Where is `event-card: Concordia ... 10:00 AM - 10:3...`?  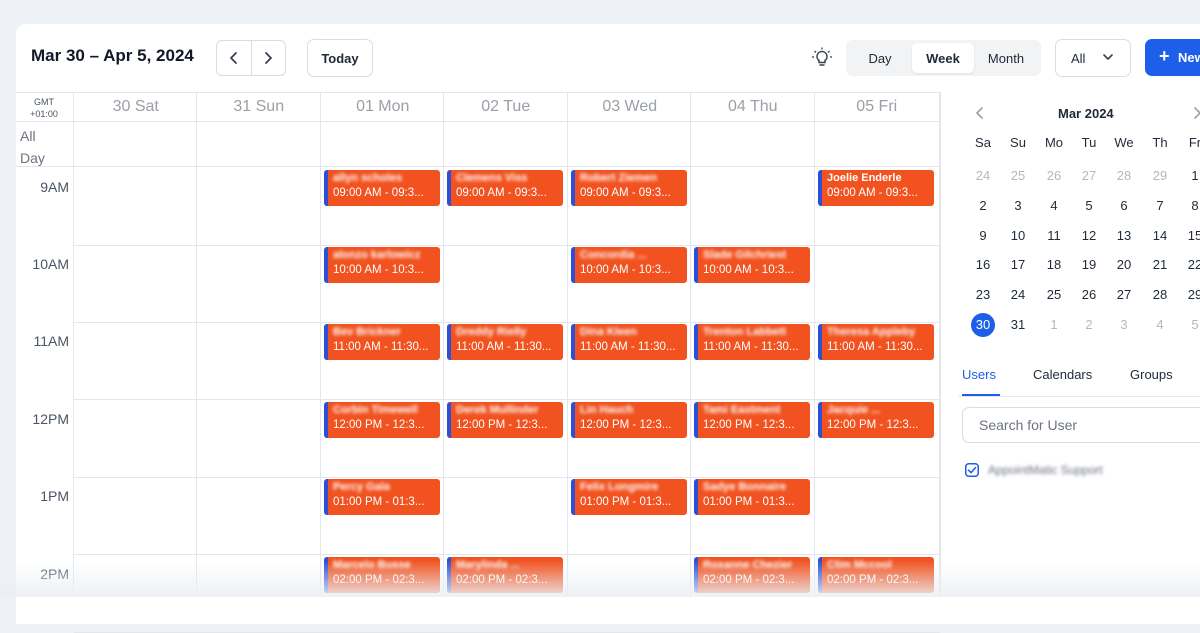
event-card: Concordia ... 10:00 AM - 10:3... is located at coordinates (629, 265).